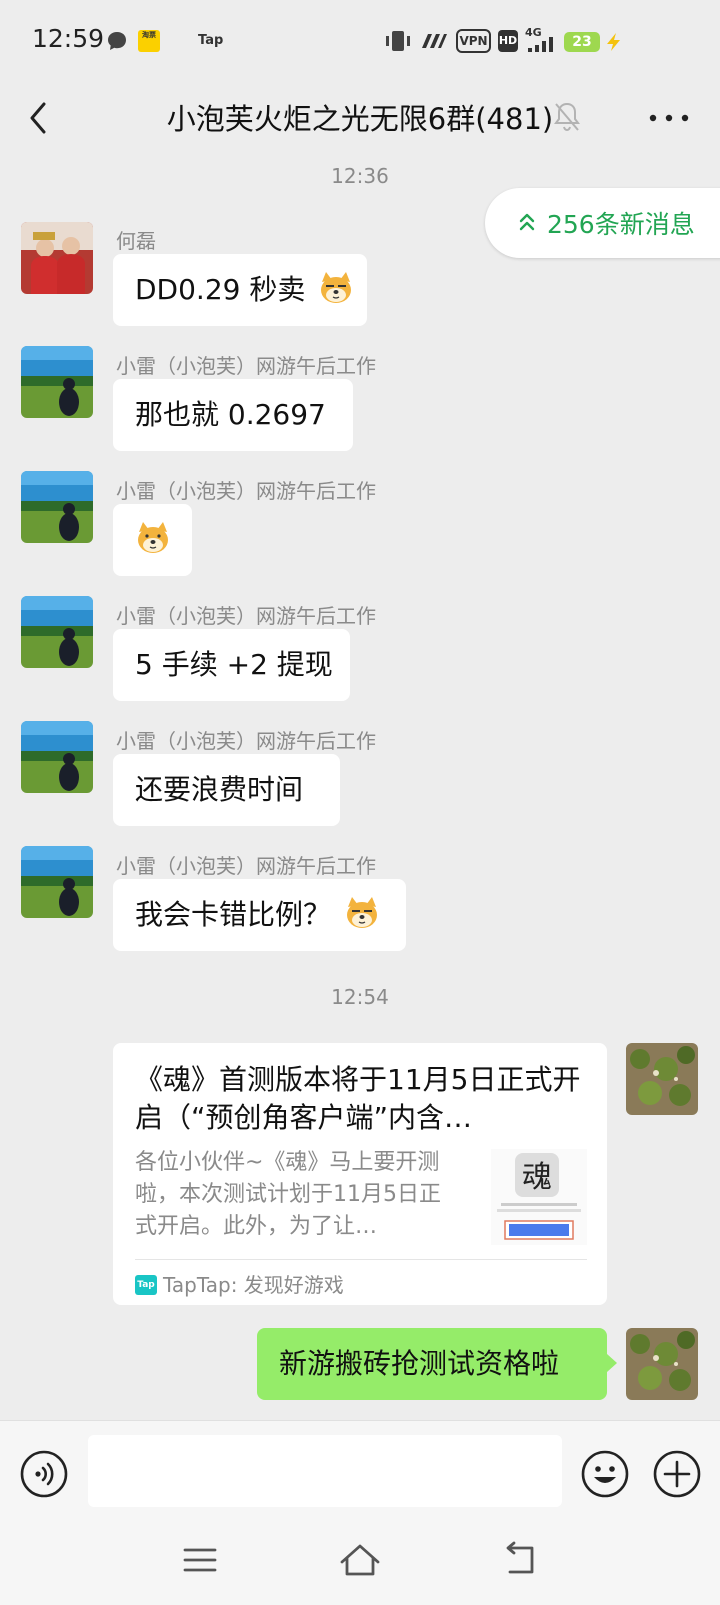  What do you see at coordinates (136, 241) in the screenshot?
I see `sender-name: 何磊` at bounding box center [136, 241].